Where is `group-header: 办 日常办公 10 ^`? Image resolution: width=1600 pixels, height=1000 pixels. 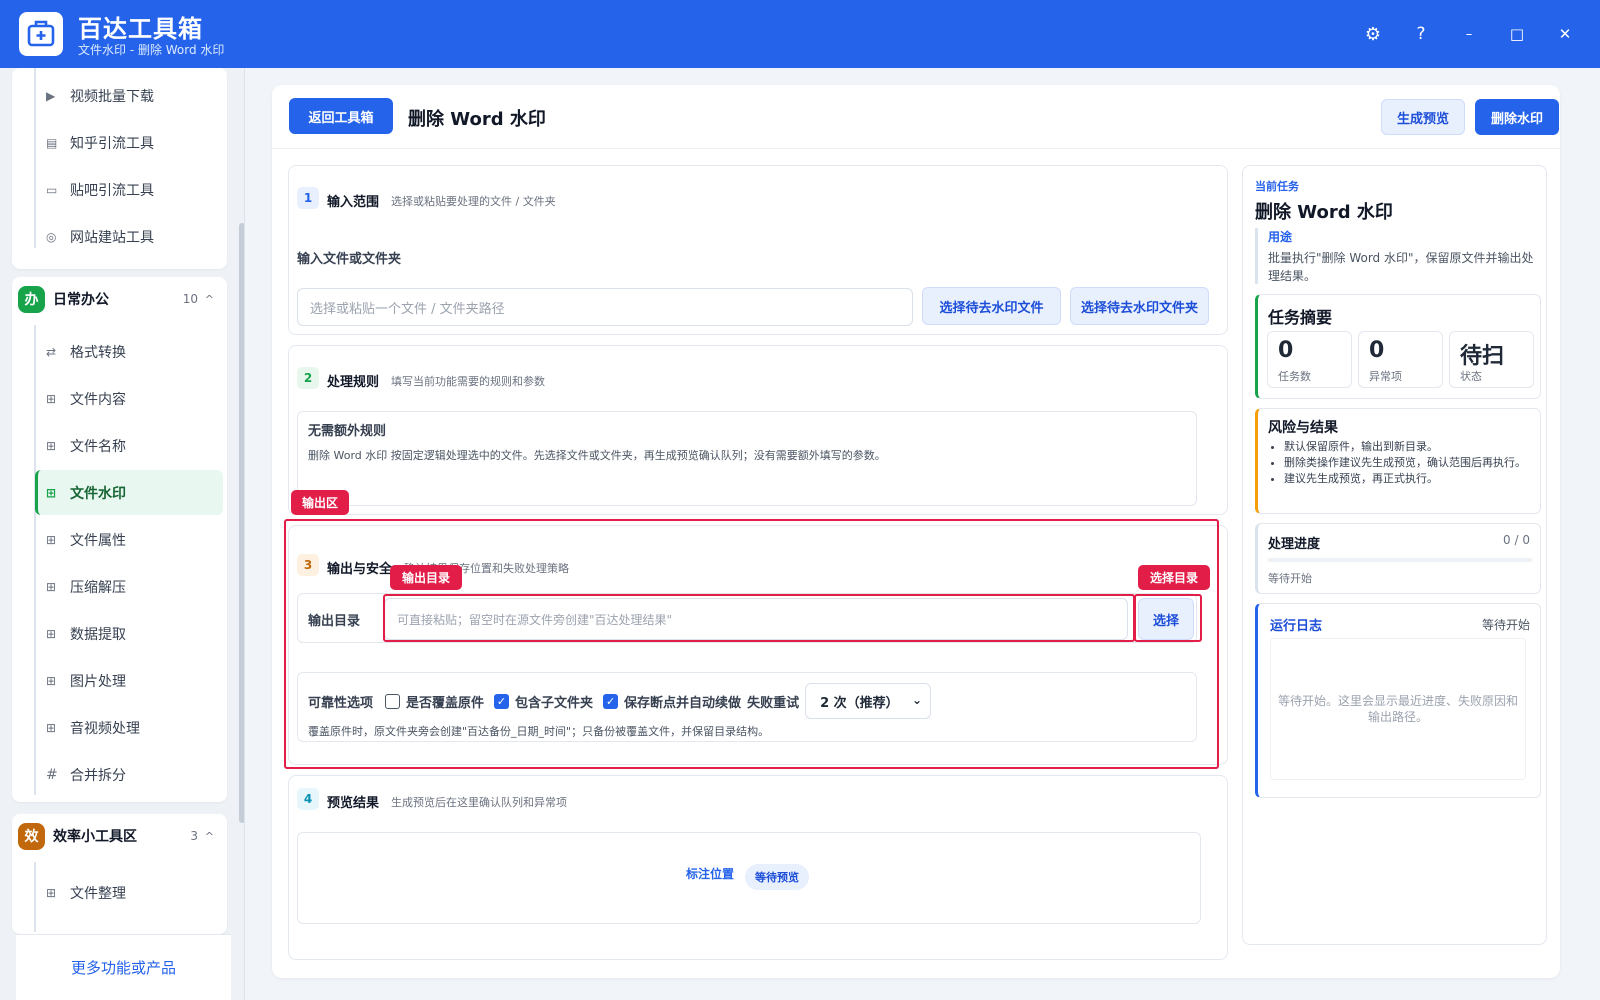 group-header: 办 日常办公 10 ^ is located at coordinates (118, 299).